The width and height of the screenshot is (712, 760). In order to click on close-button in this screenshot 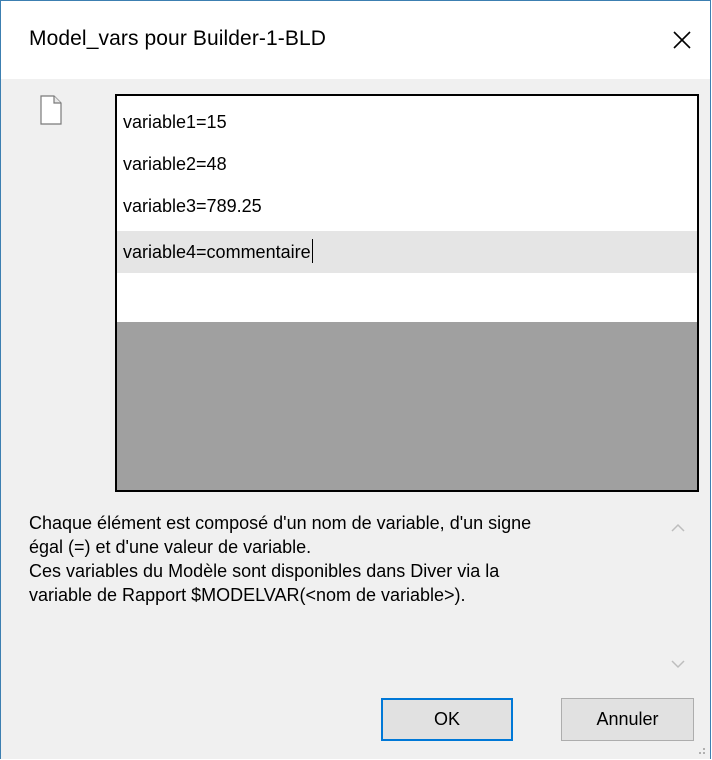, I will do `click(682, 40)`.